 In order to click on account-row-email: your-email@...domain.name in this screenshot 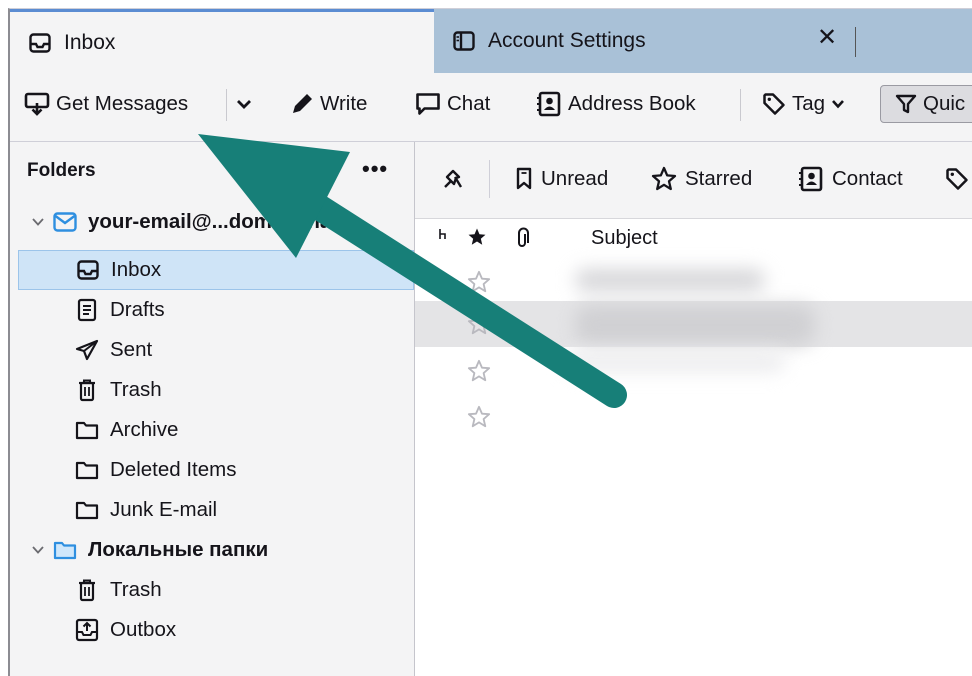, I will do `click(212, 222)`.